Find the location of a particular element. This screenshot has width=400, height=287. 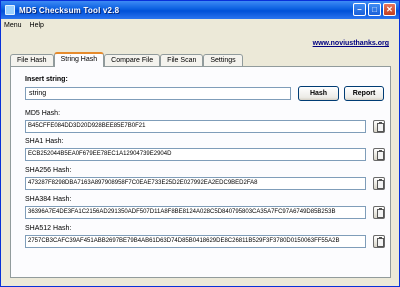

window-controls: – □ ✕ is located at coordinates (374, 9).